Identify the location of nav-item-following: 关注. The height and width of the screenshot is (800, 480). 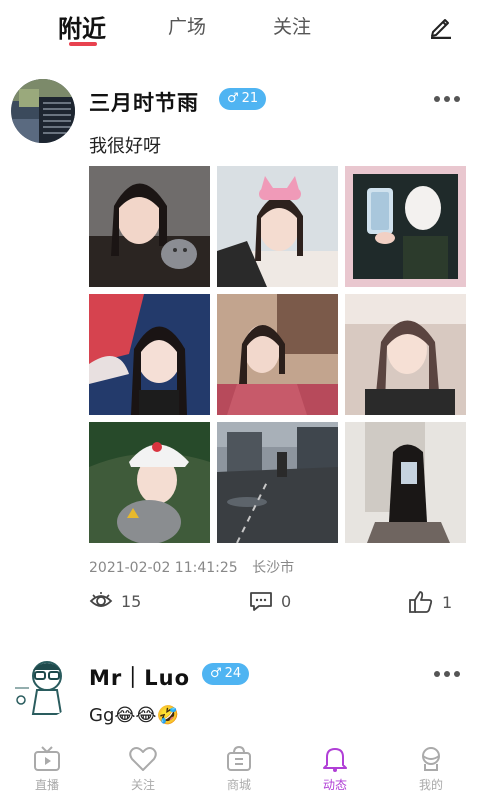
(143, 768).